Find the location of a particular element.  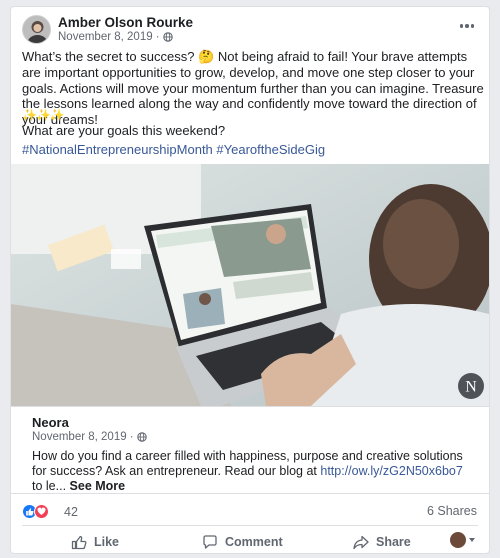

author-avatar is located at coordinates (36, 29).